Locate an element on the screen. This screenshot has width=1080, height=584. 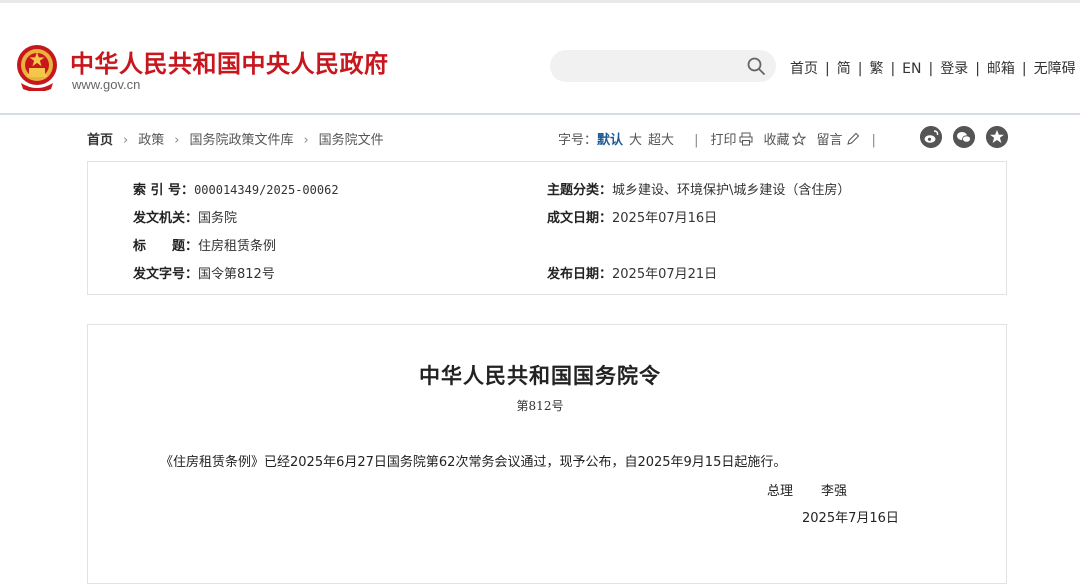
meta-docno-value: 国令第812号 is located at coordinates (236, 274).